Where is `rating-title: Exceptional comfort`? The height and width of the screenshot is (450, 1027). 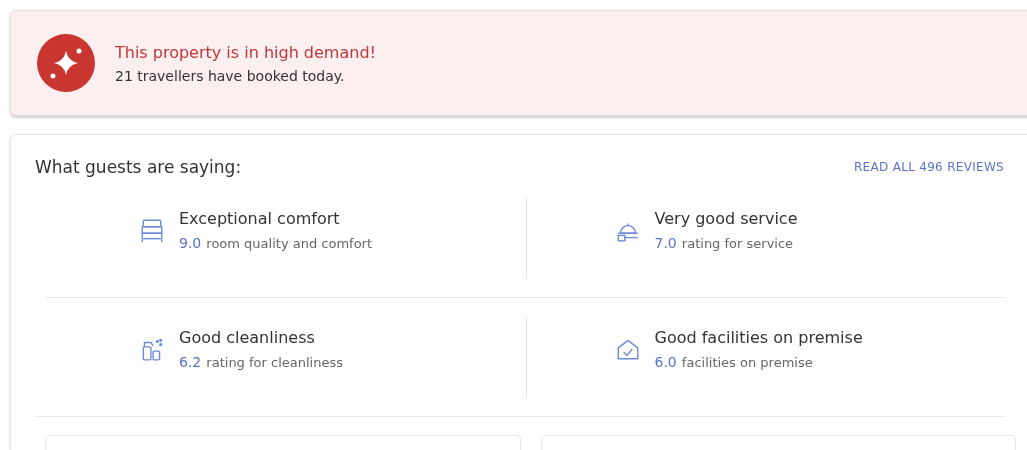 rating-title: Exceptional comfort is located at coordinates (260, 218).